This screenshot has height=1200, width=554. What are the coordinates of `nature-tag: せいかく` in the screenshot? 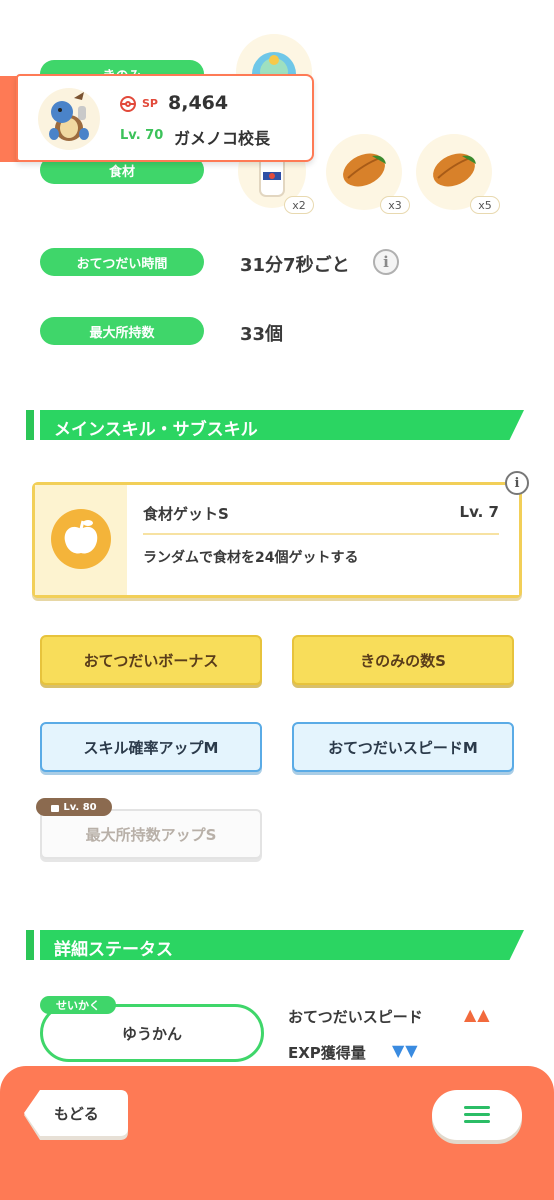 It's located at (78, 1005).